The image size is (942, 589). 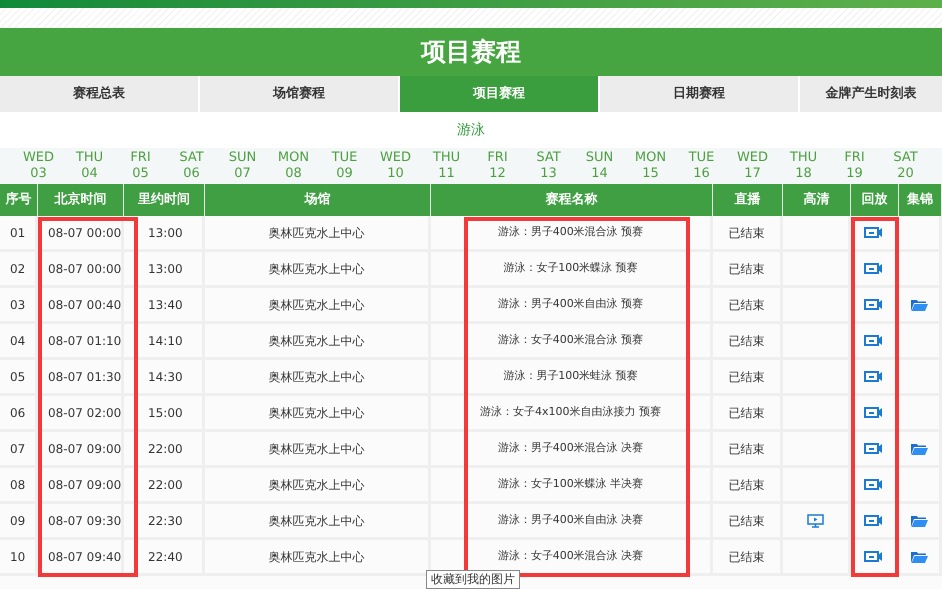 What do you see at coordinates (81, 304) in the screenshot?
I see `table-cell: 08-07 00:40` at bounding box center [81, 304].